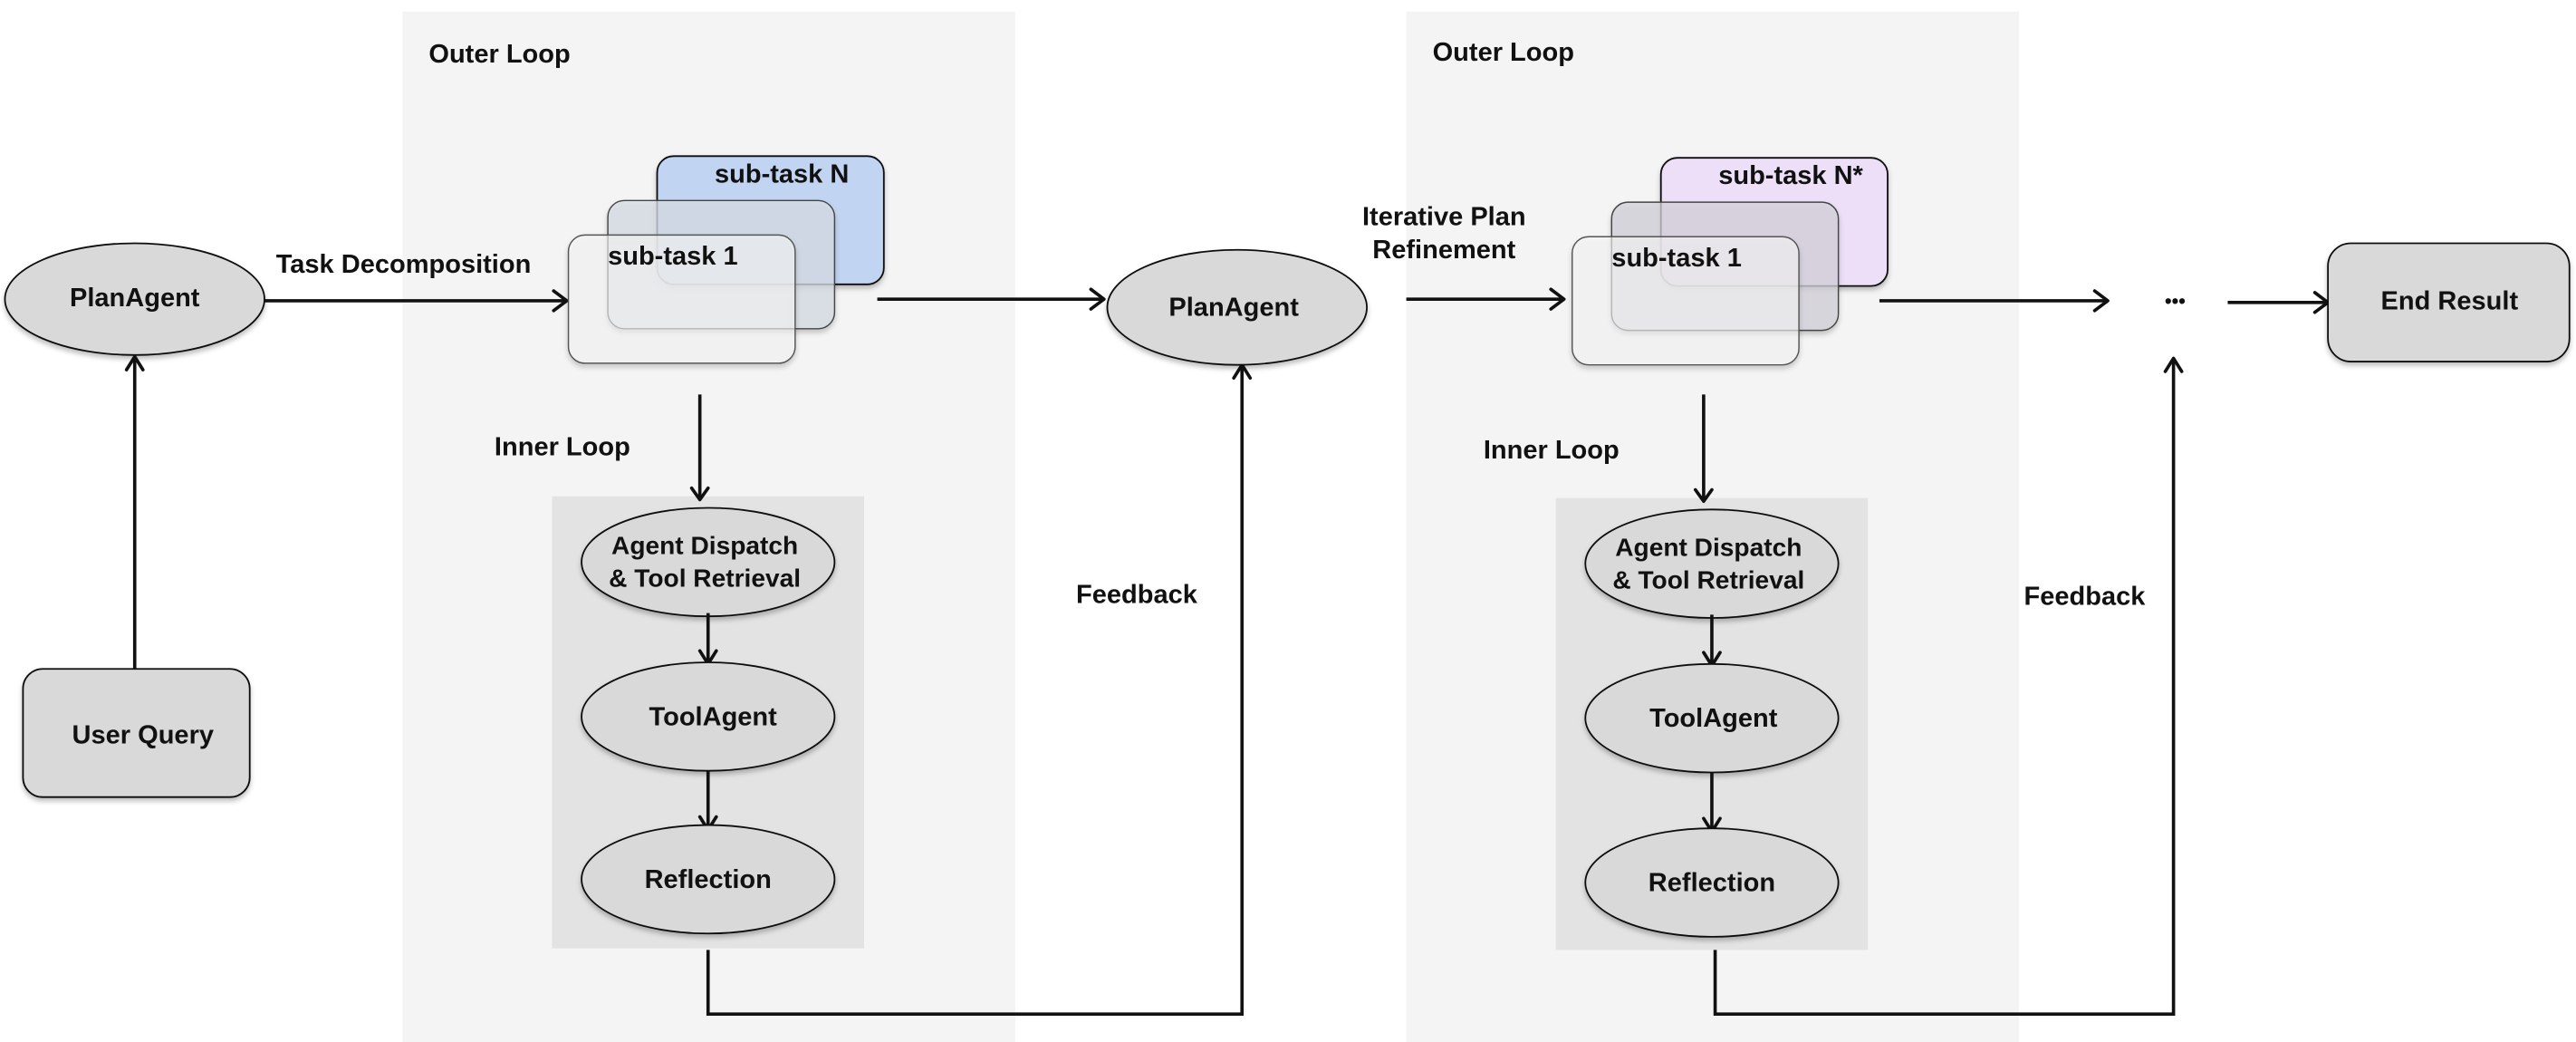  Describe the element at coordinates (2085, 597) in the screenshot. I see `feedback-label-2: Feedback` at that location.